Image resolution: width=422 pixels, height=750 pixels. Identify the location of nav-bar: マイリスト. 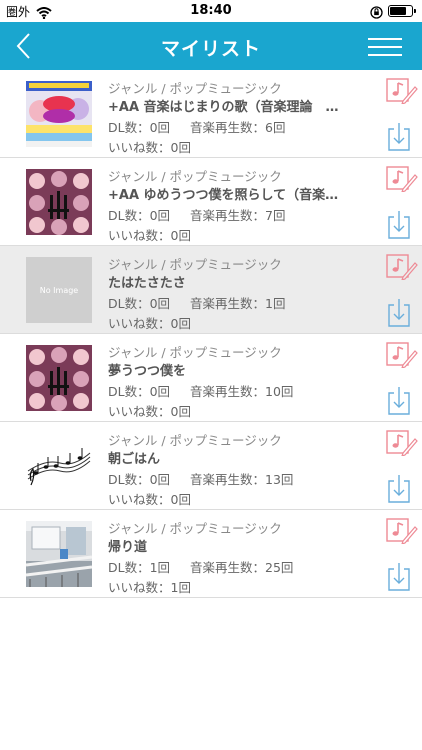
(211, 46).